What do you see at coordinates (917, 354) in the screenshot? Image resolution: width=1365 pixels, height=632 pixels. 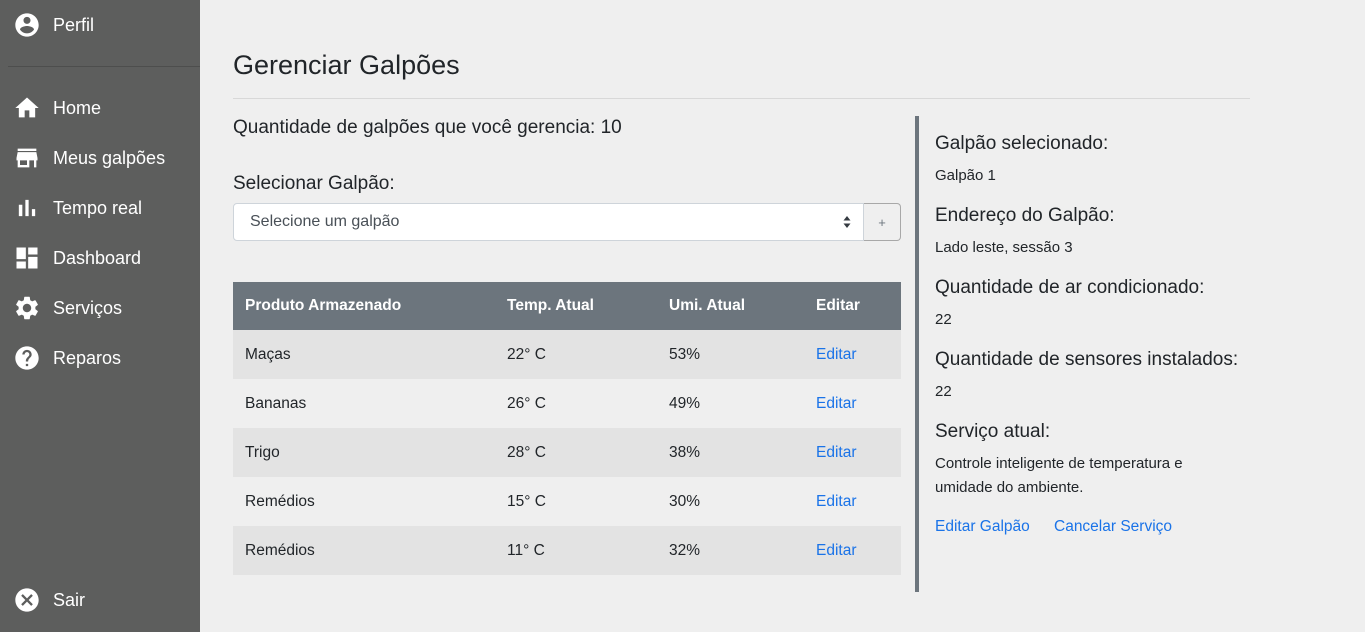 I see `details-panel-border` at bounding box center [917, 354].